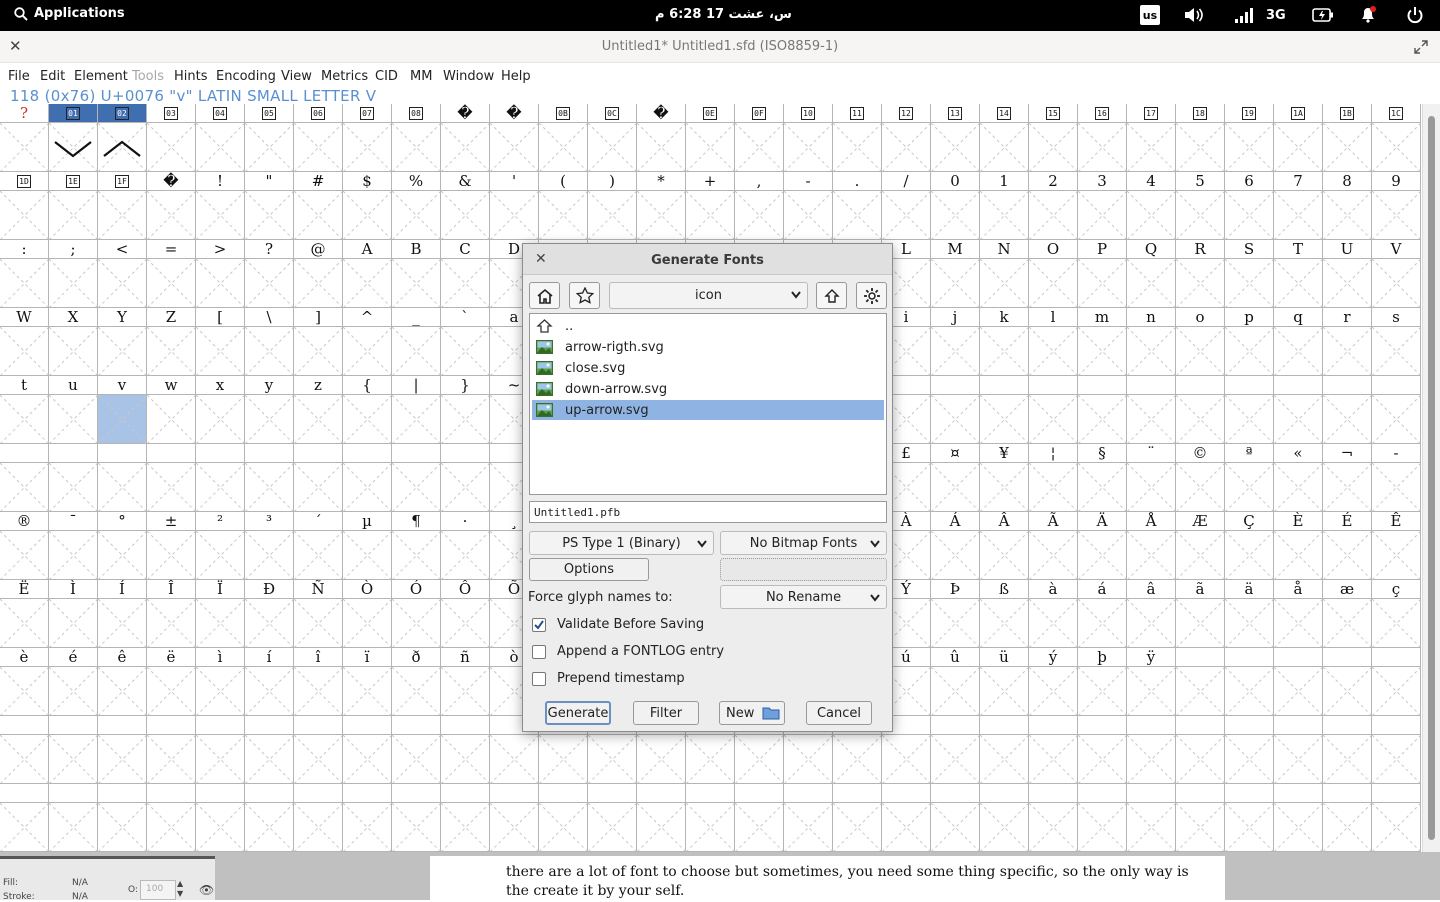 This screenshot has height=902, width=1440. What do you see at coordinates (171, 657) in the screenshot?
I see `glyph-header: ë` at bounding box center [171, 657].